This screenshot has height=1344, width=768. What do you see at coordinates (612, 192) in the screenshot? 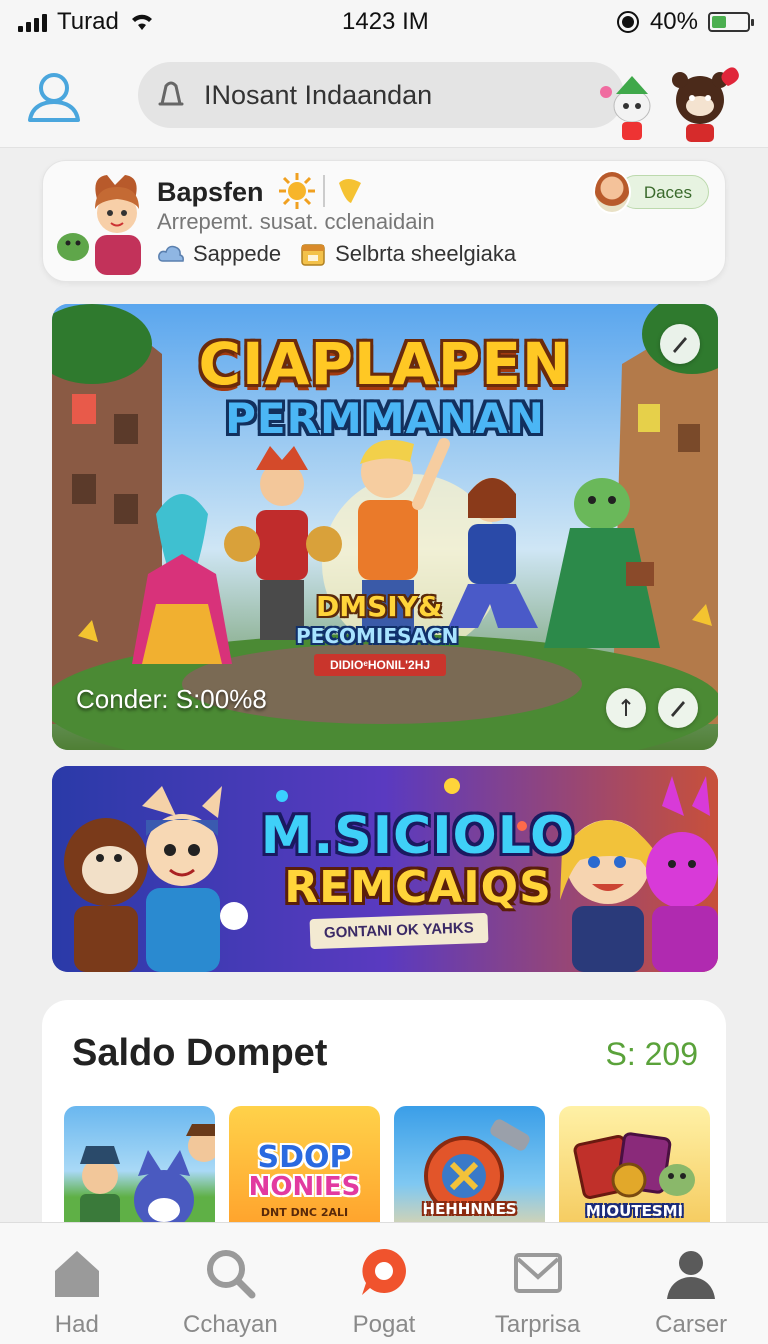
I see `chip-avatar` at bounding box center [612, 192].